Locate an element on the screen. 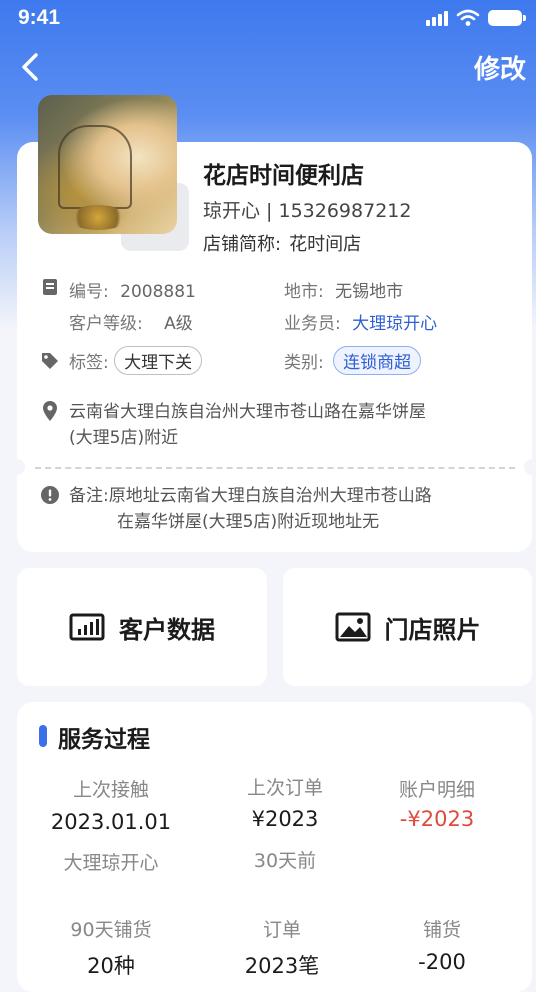  stock-value: -200 is located at coordinates (442, 962).